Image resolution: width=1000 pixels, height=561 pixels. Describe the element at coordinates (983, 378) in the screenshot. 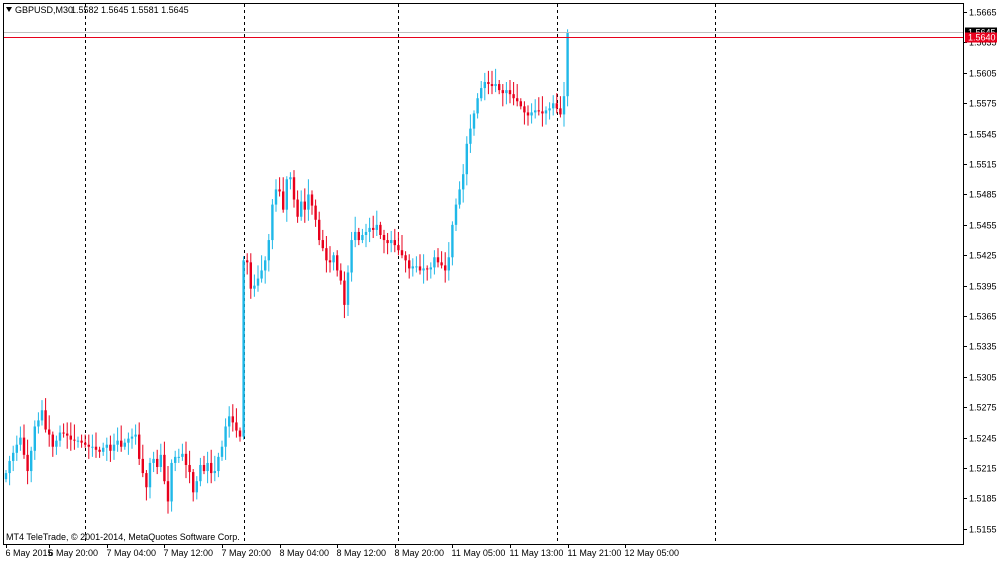

I see `price-tick-label: 1.5305` at that location.